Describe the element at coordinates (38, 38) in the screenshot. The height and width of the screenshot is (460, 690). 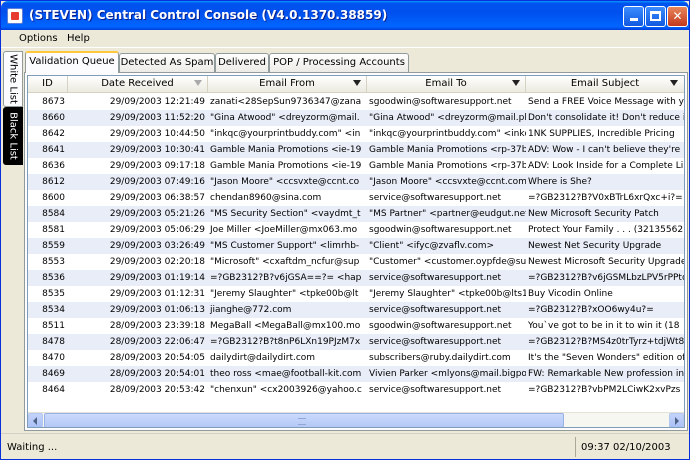
I see `menu-options: Options` at that location.